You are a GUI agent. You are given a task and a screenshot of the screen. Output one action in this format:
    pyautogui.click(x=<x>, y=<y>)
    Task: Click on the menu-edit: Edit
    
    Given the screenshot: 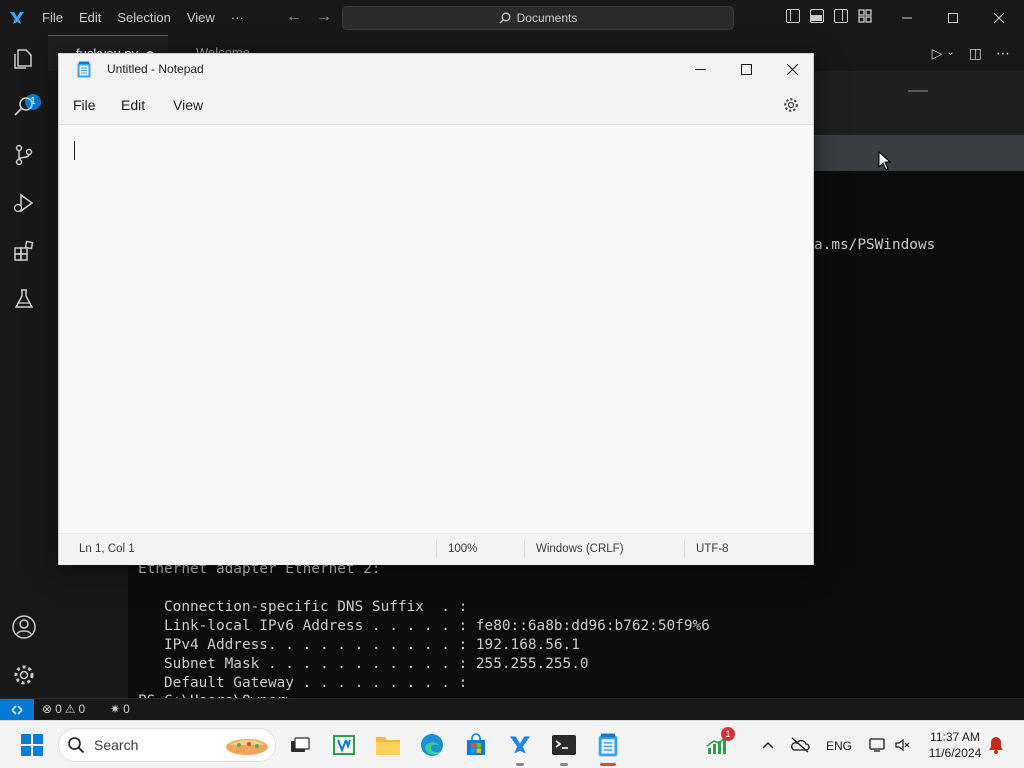 What is the action you would take?
    pyautogui.click(x=90, y=17)
    